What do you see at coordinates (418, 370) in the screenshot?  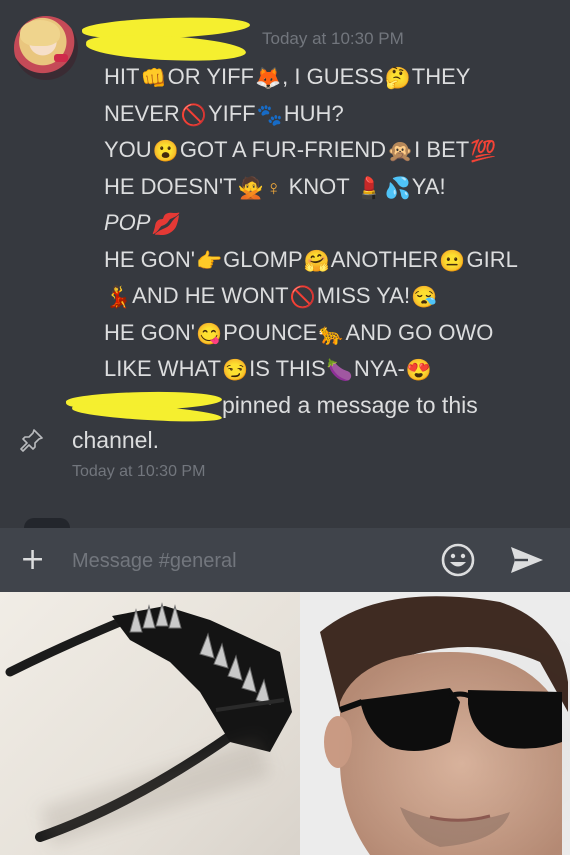 I see `heart-eyes-emoji: 😍` at bounding box center [418, 370].